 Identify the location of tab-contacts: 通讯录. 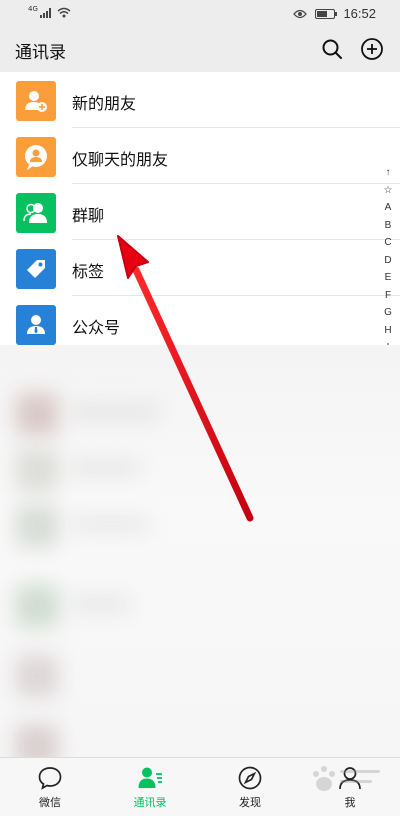
(150, 787).